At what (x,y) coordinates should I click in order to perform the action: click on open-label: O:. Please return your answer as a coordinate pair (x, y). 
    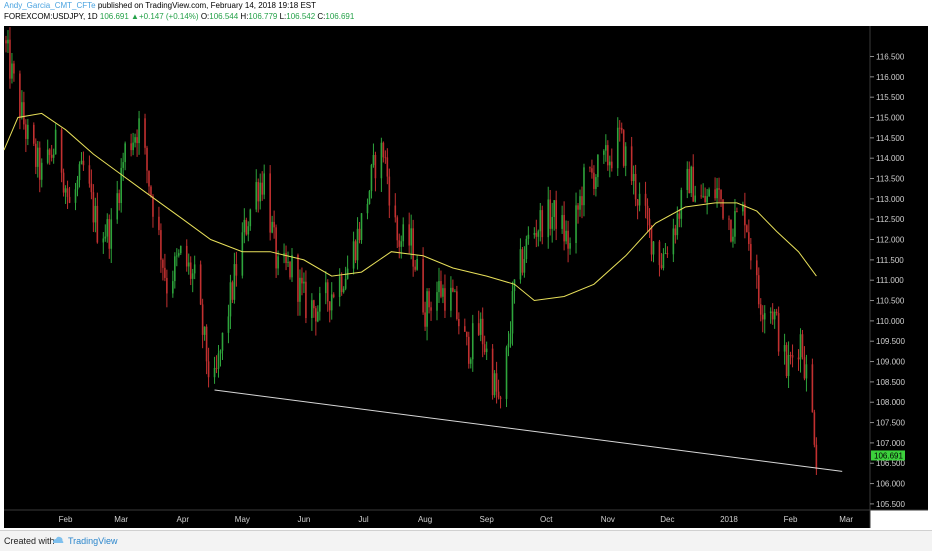
    Looking at the image, I should click on (205, 16).